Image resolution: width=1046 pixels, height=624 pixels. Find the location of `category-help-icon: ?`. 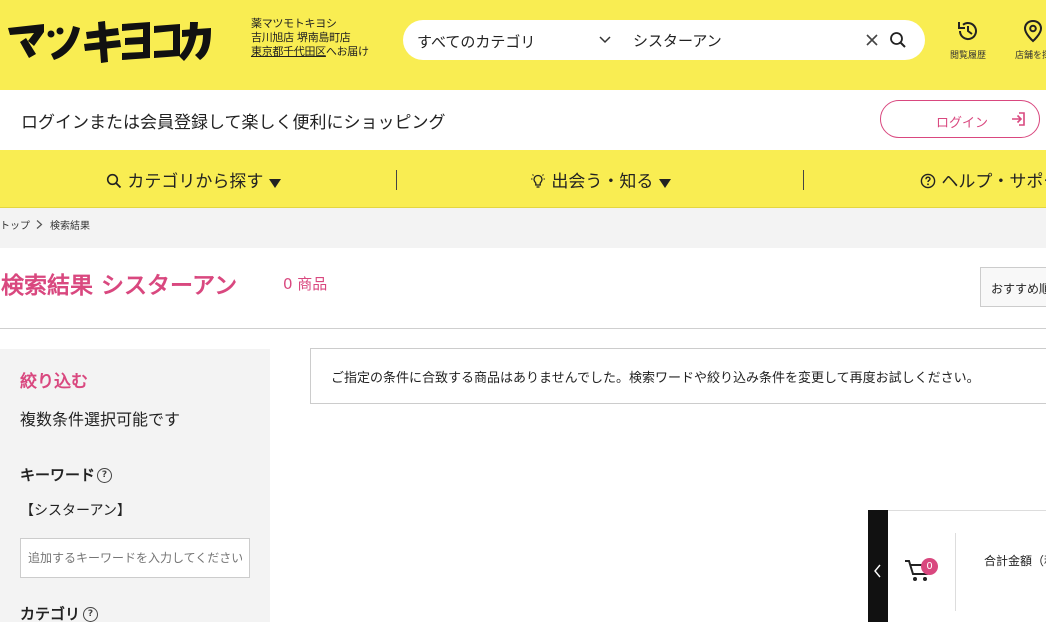

category-help-icon: ? is located at coordinates (90, 614).